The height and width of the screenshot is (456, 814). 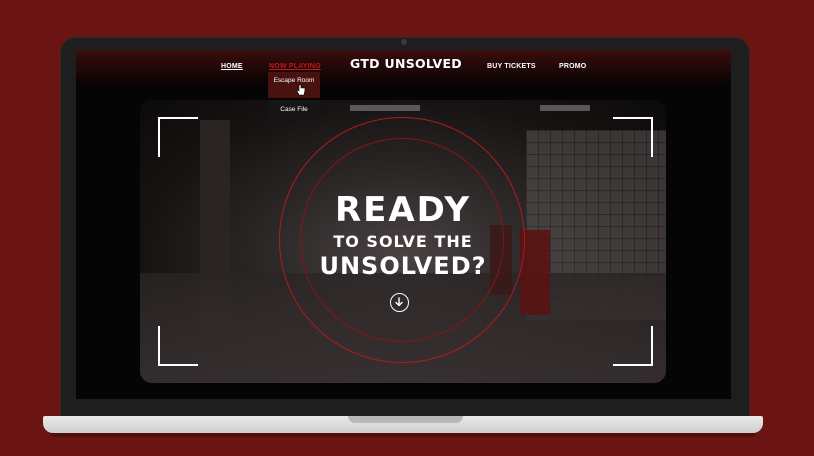 I want to click on dropdown-item-case-file: Case File, so click(x=294, y=110).